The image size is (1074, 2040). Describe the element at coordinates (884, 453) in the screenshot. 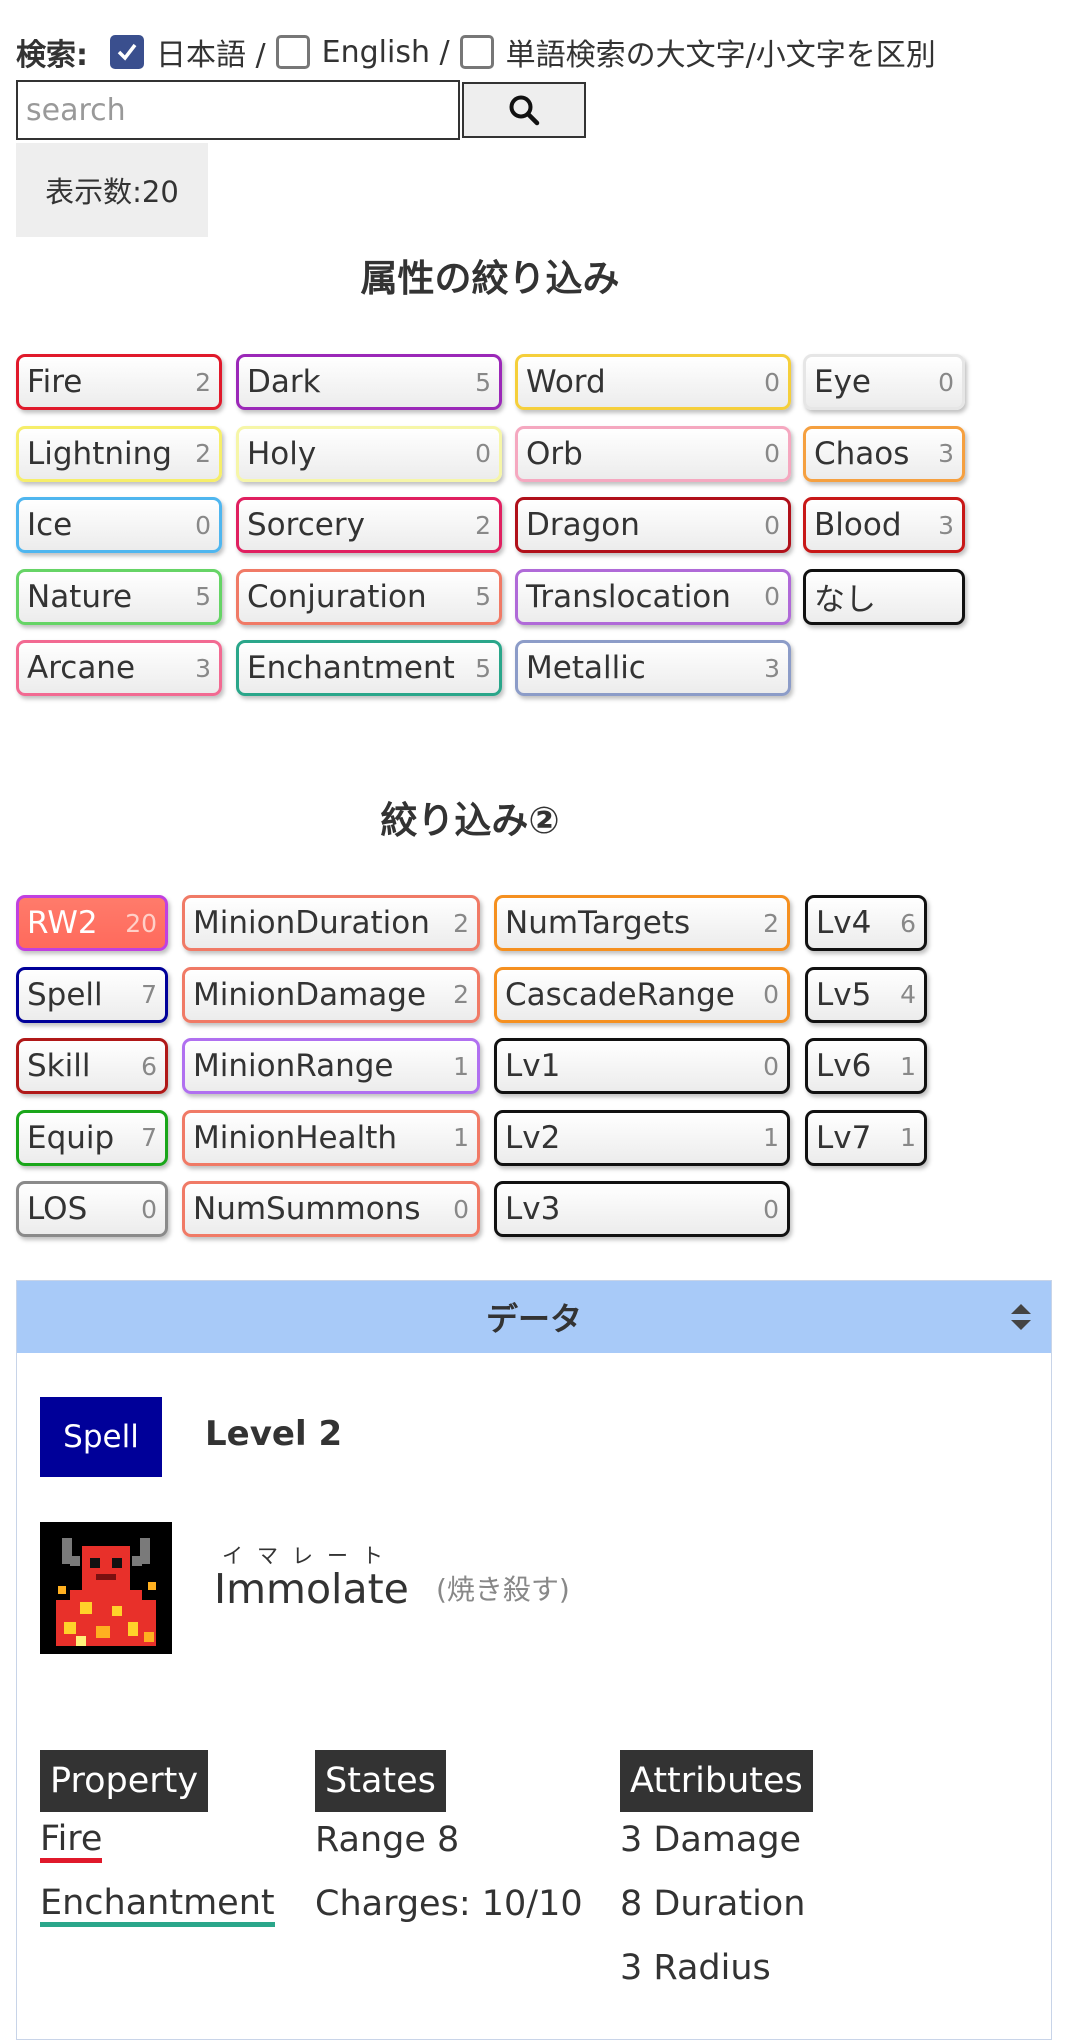

I see `attr-tag-chaos: Chaos 3` at that location.